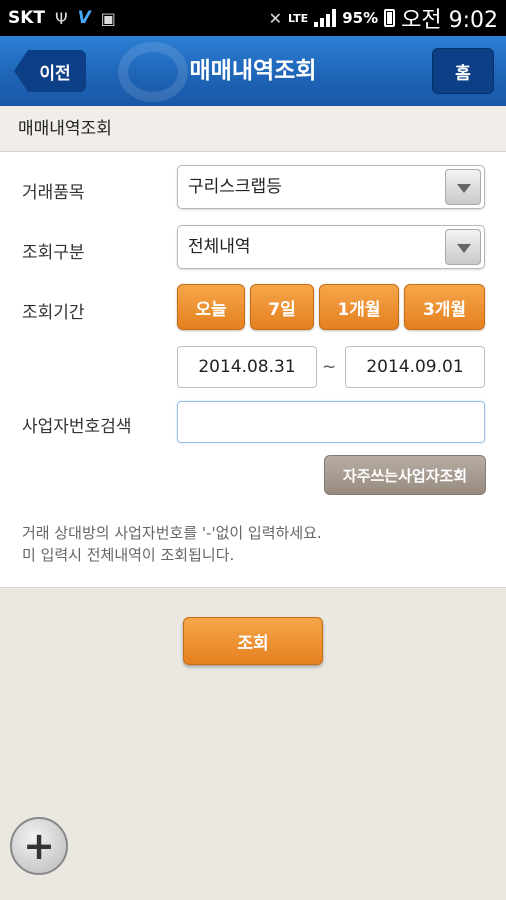 Image resolution: width=506 pixels, height=900 pixels. Describe the element at coordinates (275, 18) in the screenshot. I see `mute-icon: ✕` at that location.